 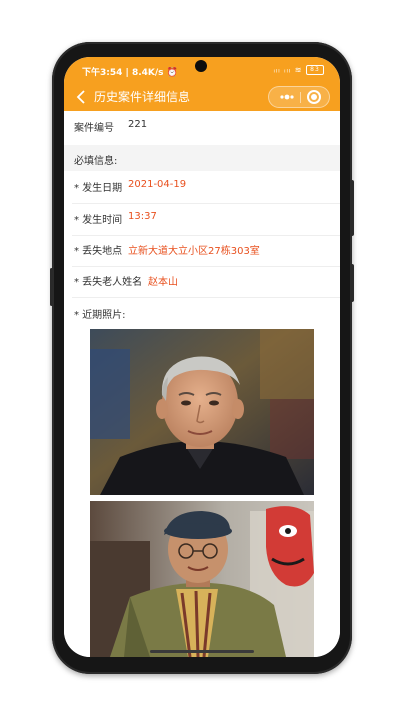 What do you see at coordinates (202, 315) in the screenshot?
I see `photos-label-row: * 近期照片:` at bounding box center [202, 315].